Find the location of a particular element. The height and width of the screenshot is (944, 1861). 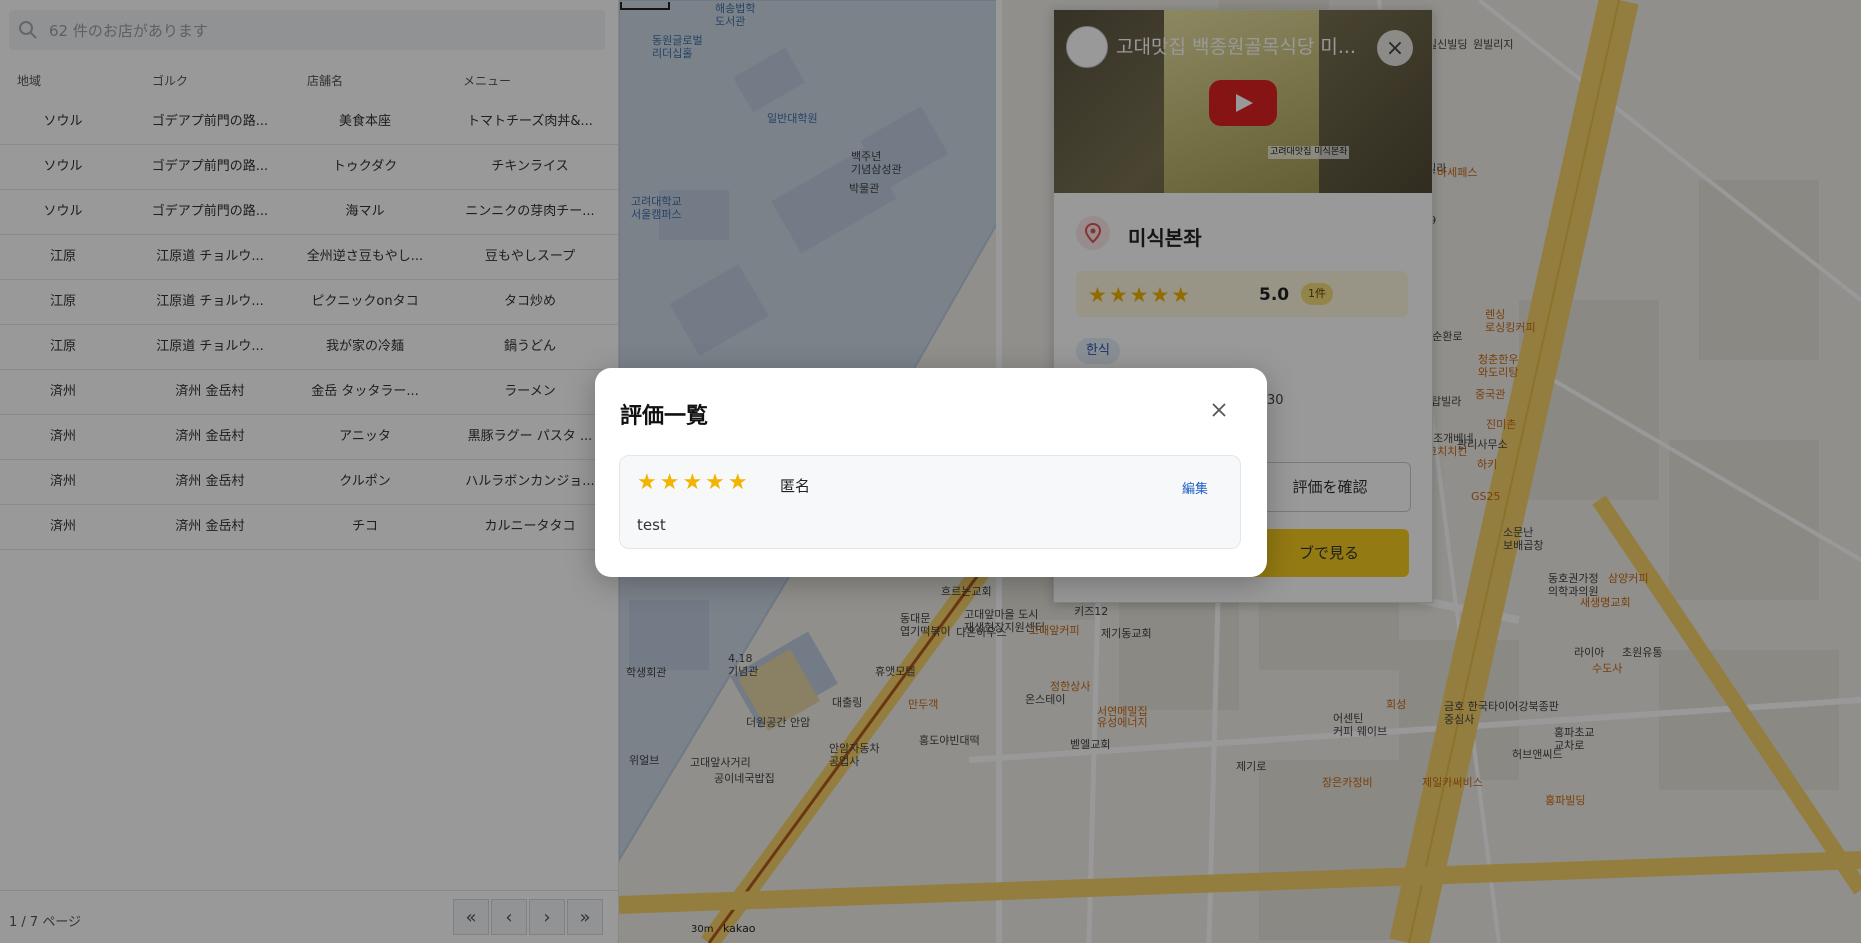

edit-review-link: 編集 is located at coordinates (1195, 487).